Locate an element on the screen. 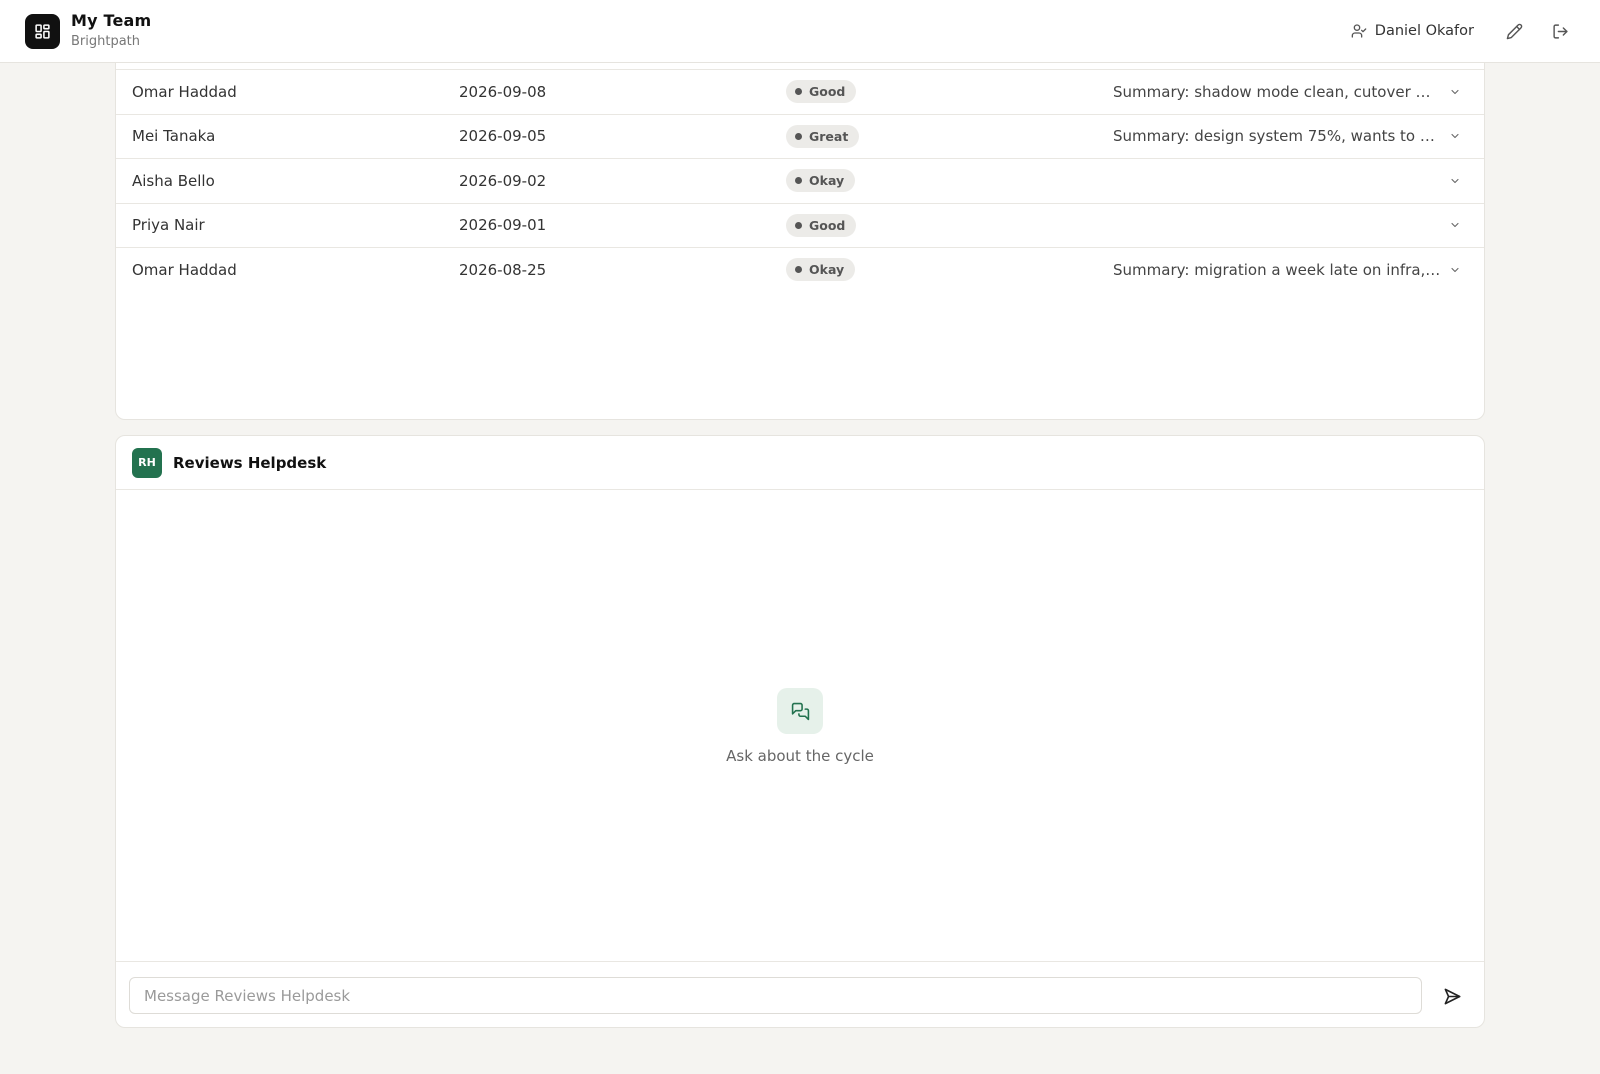  pencil-icon is located at coordinates (1514, 31).